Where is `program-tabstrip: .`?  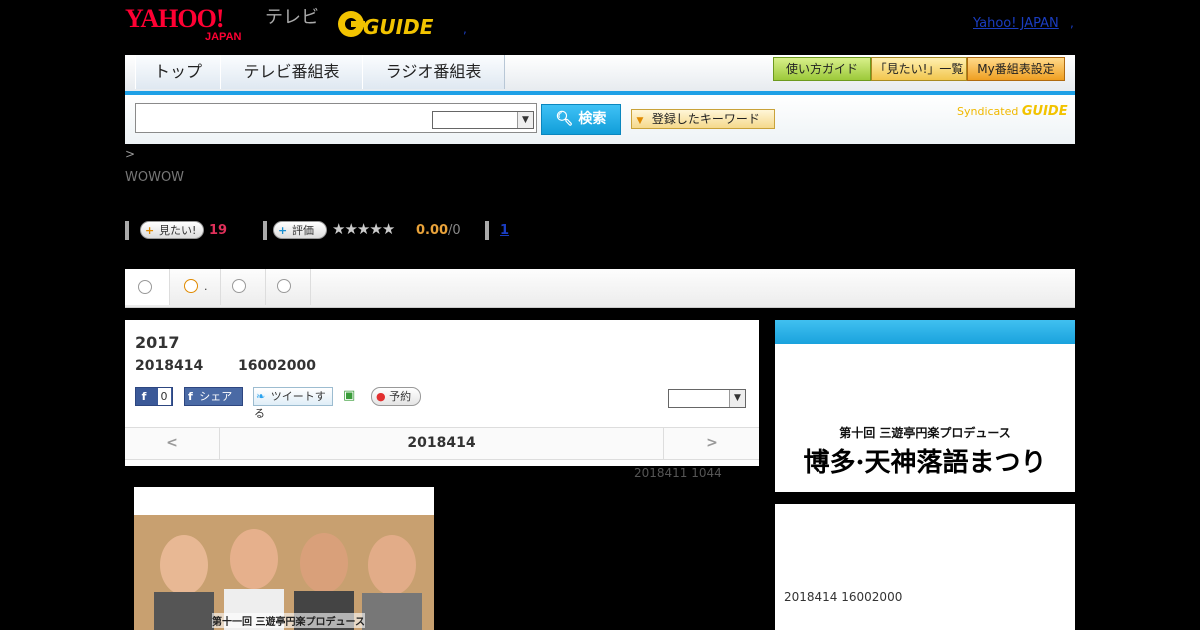
program-tabstrip: . is located at coordinates (600, 288).